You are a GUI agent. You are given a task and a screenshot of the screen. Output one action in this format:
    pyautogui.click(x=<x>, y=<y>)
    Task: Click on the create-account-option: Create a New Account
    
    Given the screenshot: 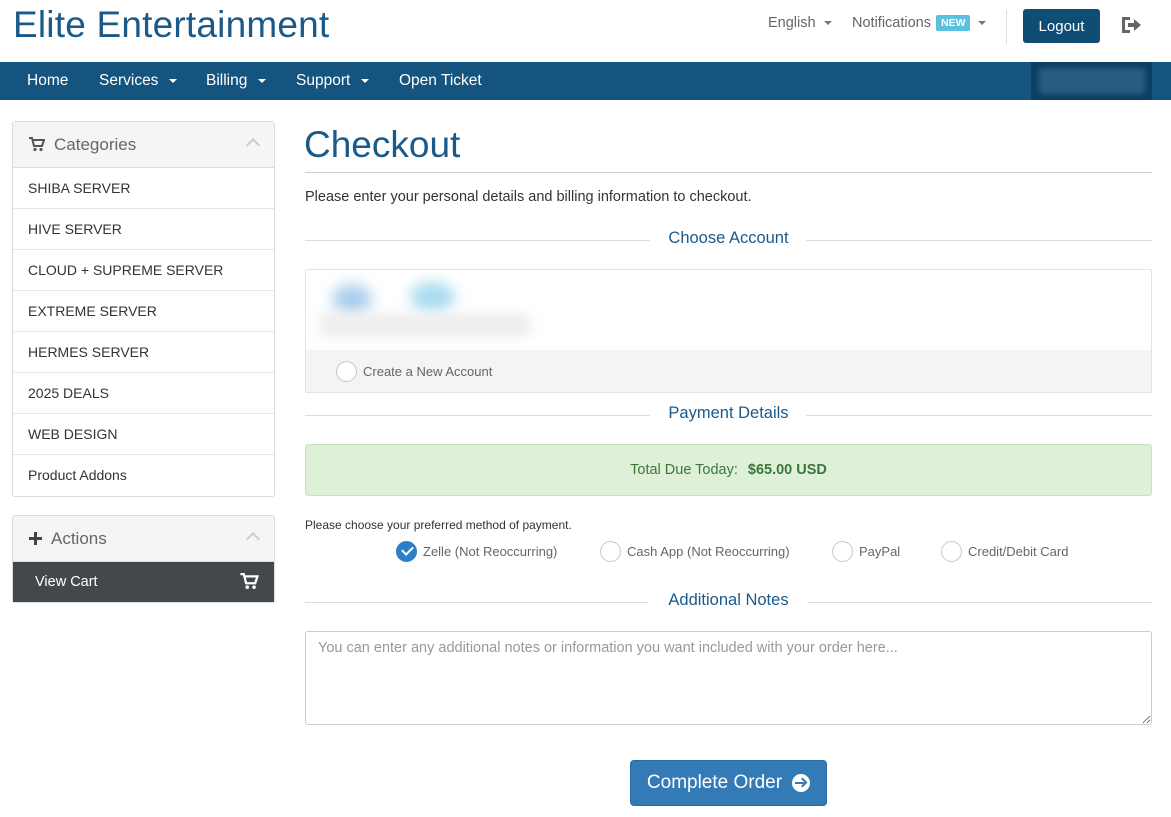 What is the action you would take?
    pyautogui.click(x=728, y=371)
    